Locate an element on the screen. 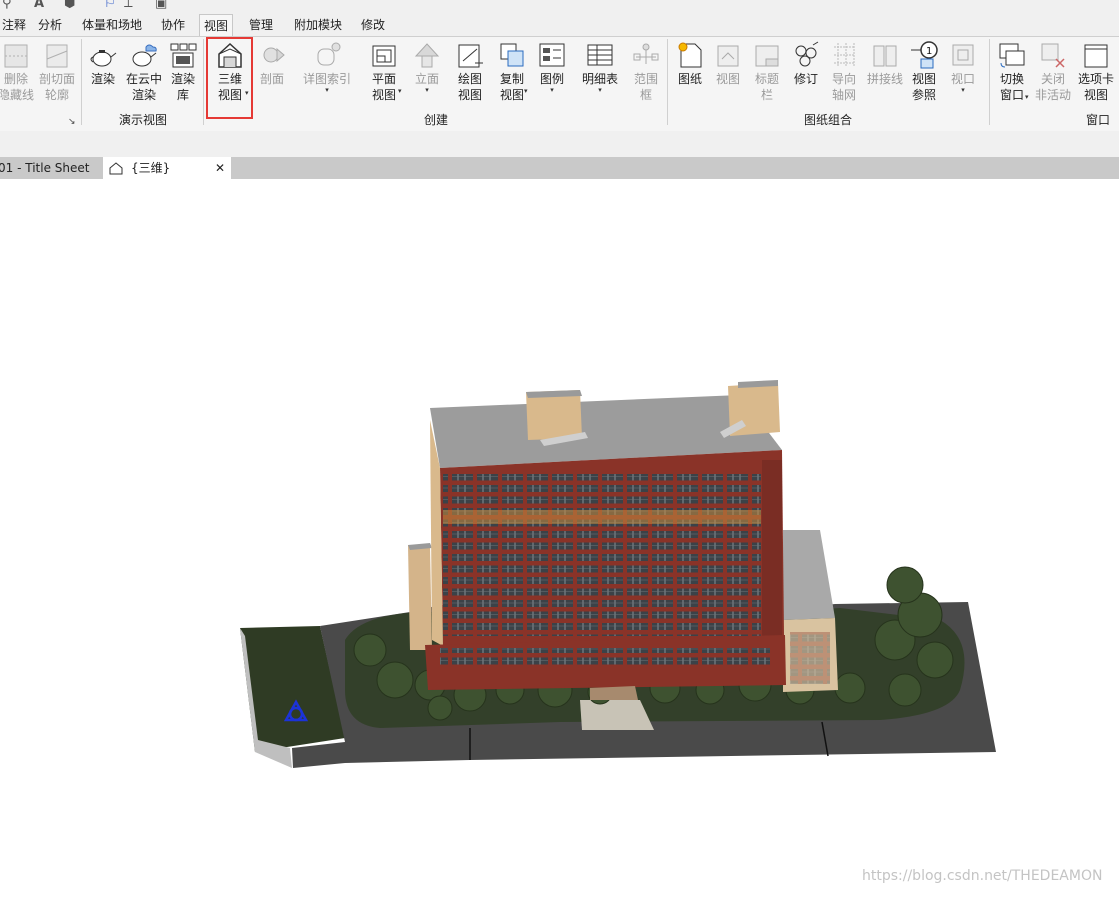 This screenshot has width=1119, height=898. revisions-button: 修订 is located at coordinates (806, 63).